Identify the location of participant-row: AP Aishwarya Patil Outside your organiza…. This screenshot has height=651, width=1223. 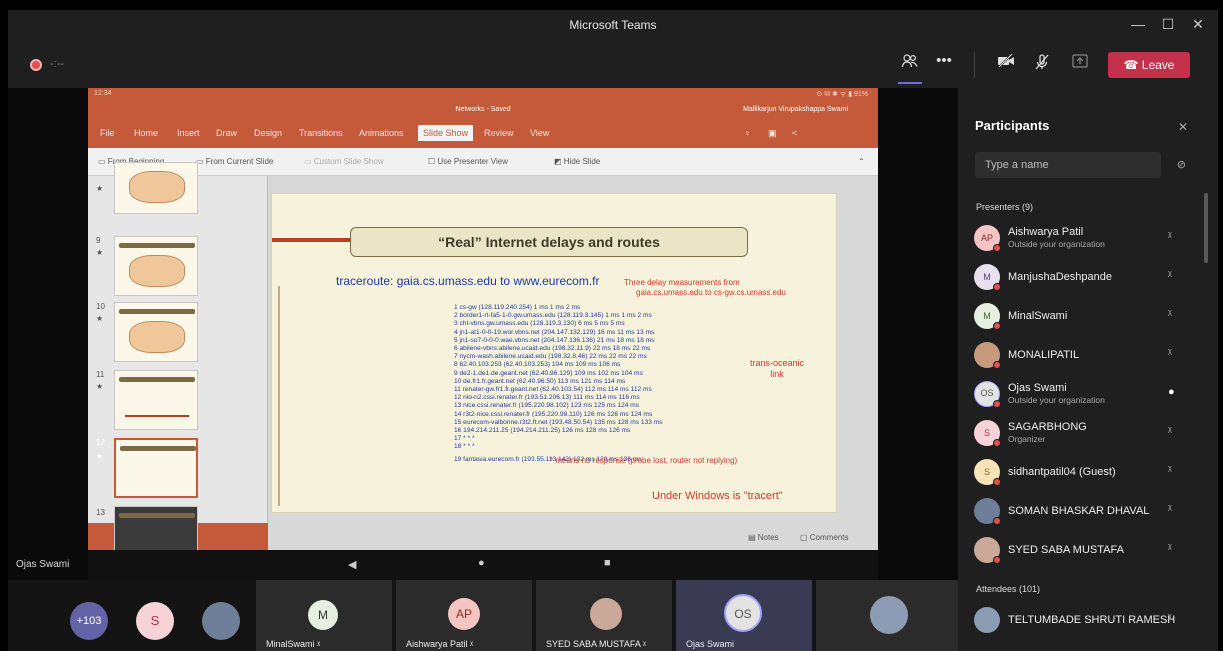
(1078, 238).